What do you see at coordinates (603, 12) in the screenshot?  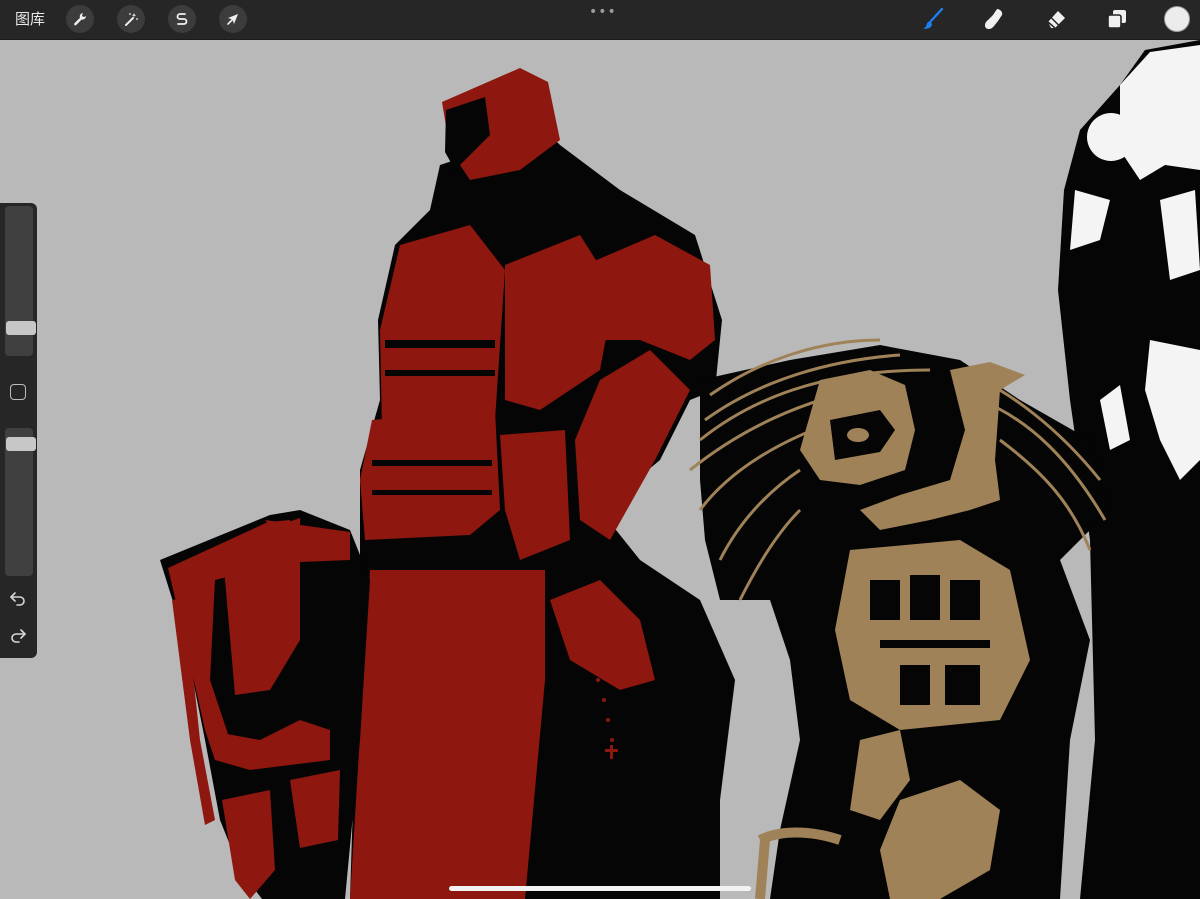 I see `more-options-button: •••` at bounding box center [603, 12].